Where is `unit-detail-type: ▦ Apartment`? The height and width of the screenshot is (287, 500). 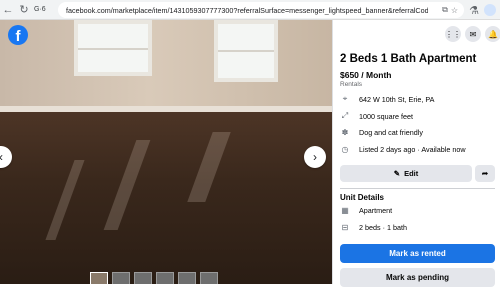
unit-detail-type: ▦ Apartment is located at coordinates (366, 210).